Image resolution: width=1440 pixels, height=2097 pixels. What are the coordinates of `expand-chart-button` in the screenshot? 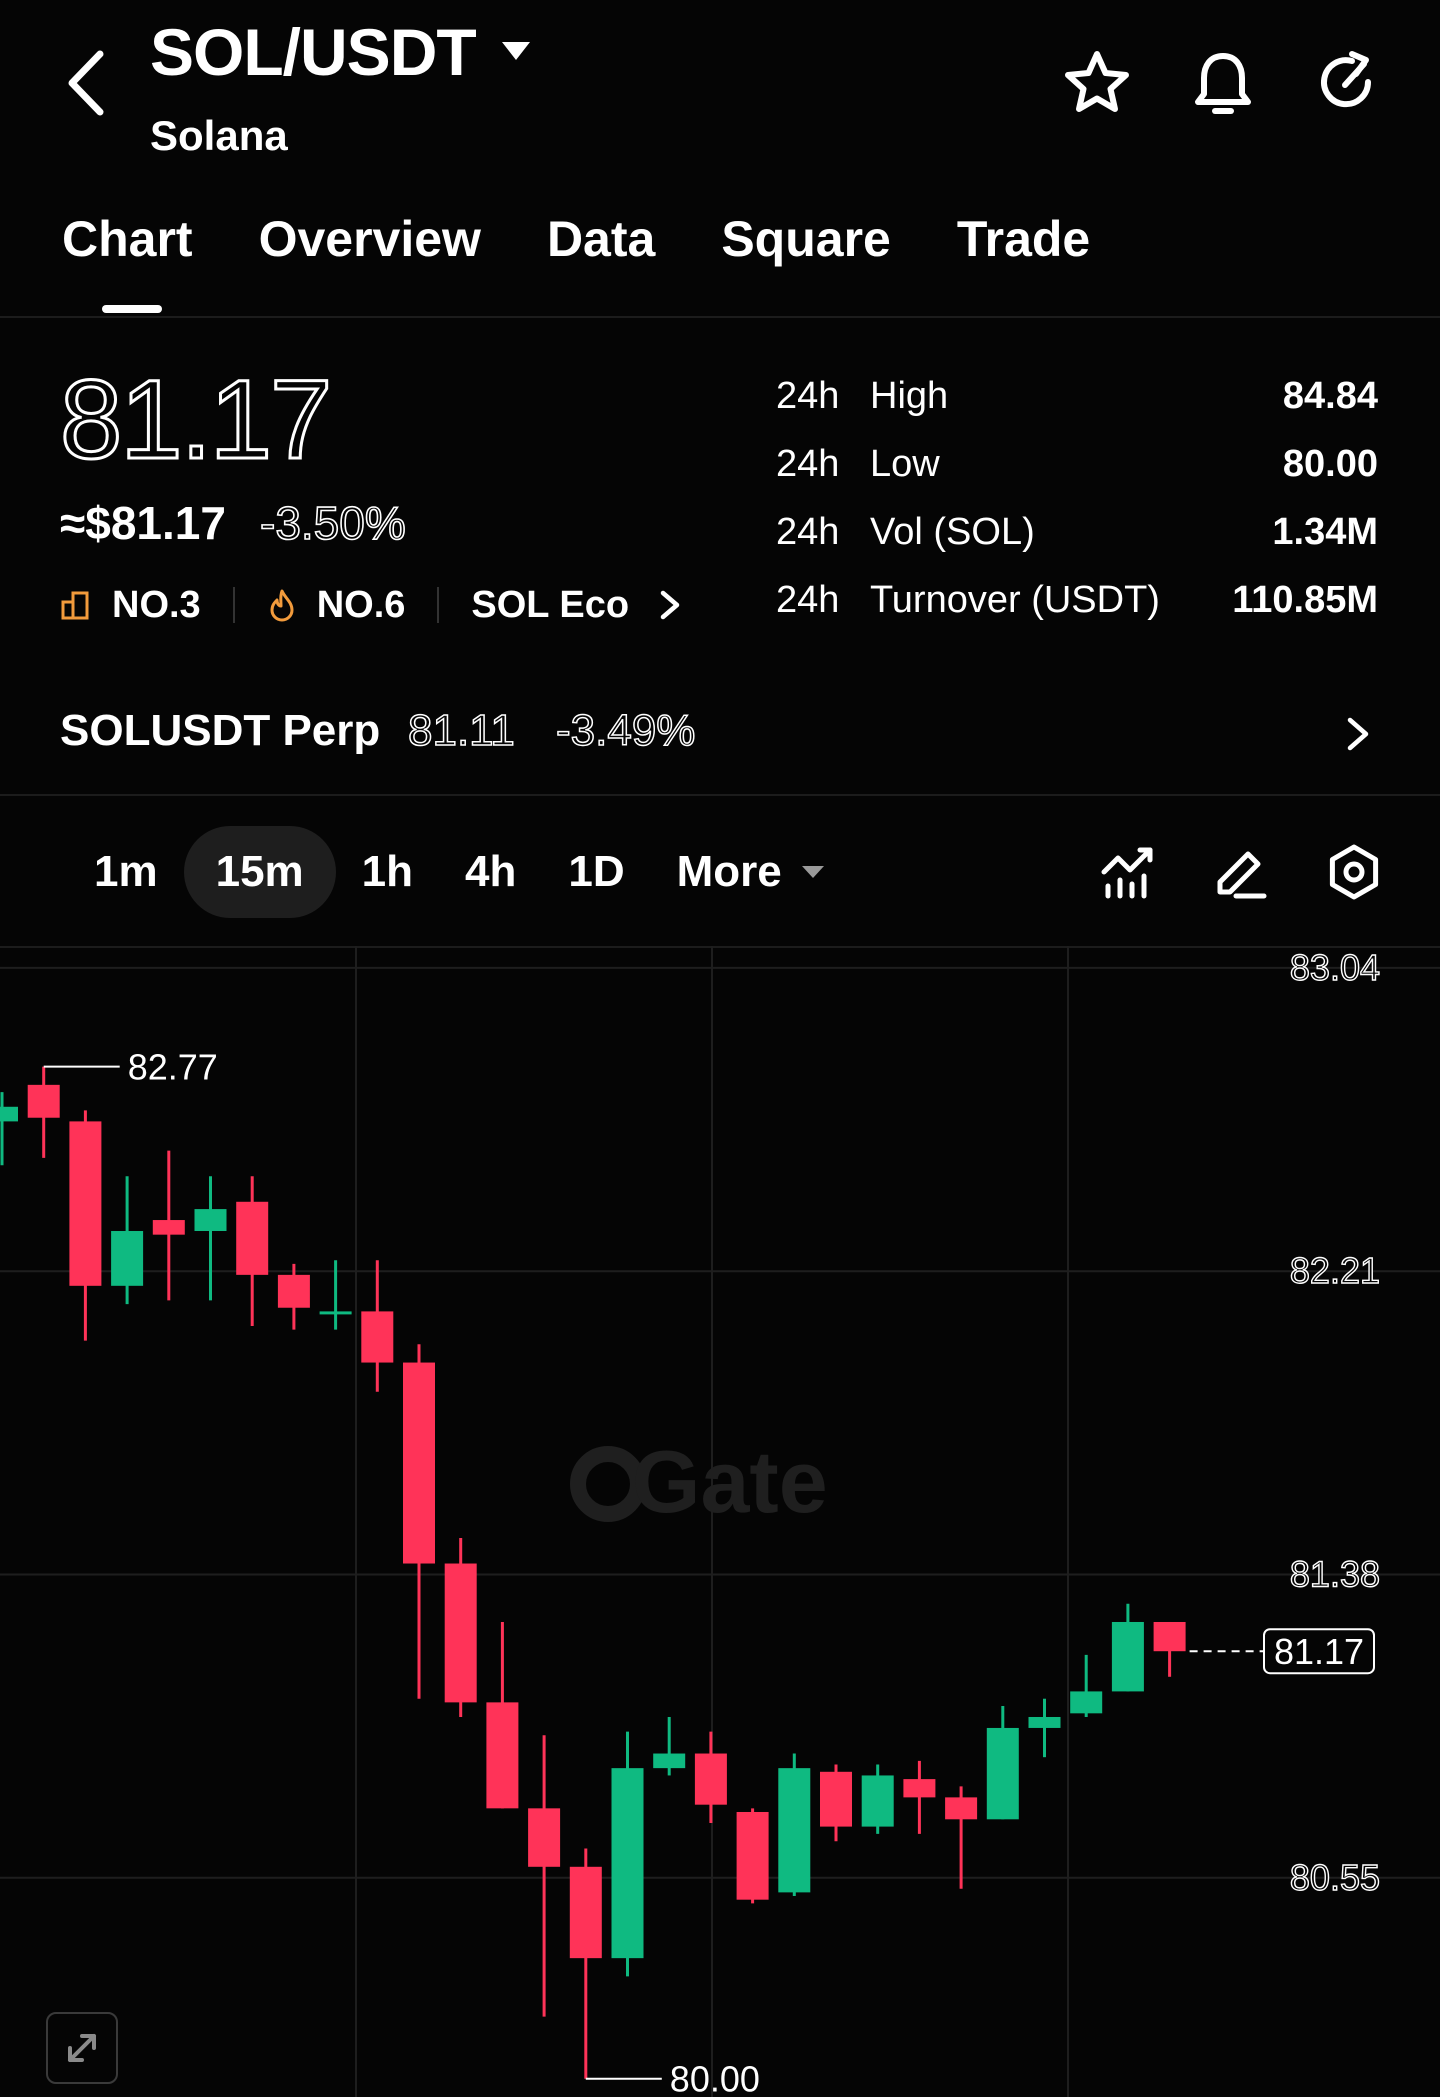 It's located at (82, 2048).